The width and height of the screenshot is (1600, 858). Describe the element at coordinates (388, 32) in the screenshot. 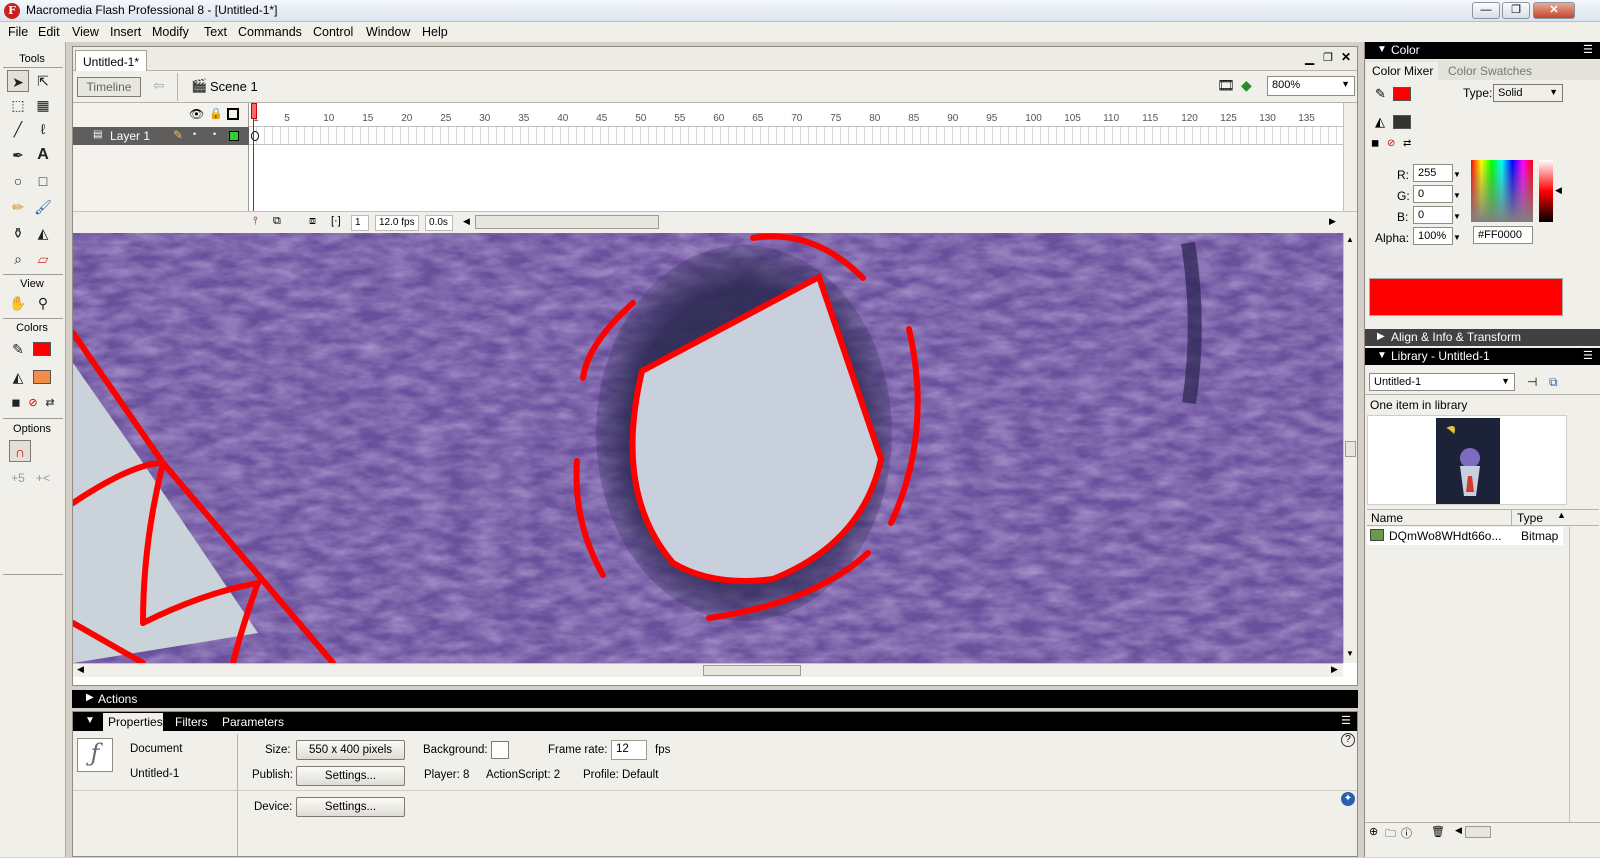

I see `menu-window: Window` at that location.